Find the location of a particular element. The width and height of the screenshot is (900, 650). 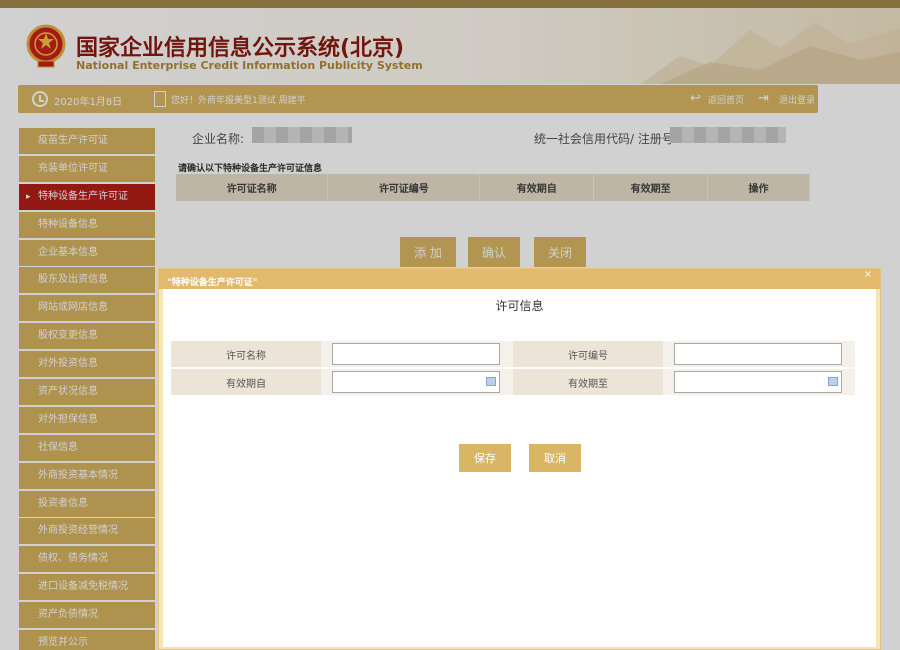

valid-to-label: 有效期至 is located at coordinates (588, 381).